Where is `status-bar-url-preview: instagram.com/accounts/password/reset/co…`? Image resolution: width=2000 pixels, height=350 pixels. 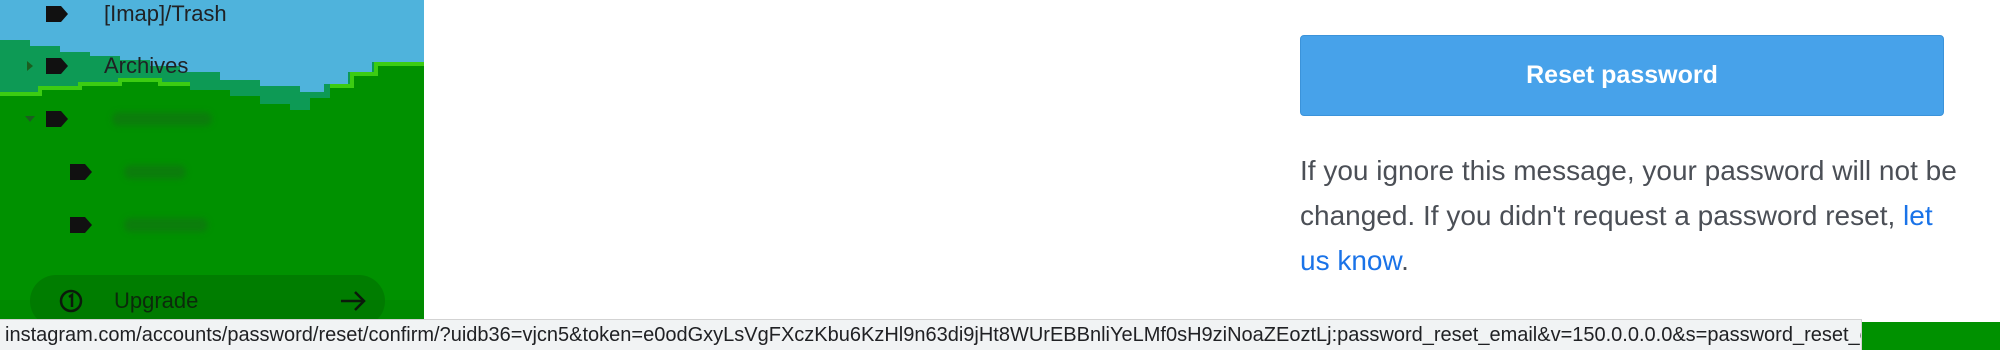
status-bar-url-preview: instagram.com/accounts/password/reset/co… is located at coordinates (931, 334).